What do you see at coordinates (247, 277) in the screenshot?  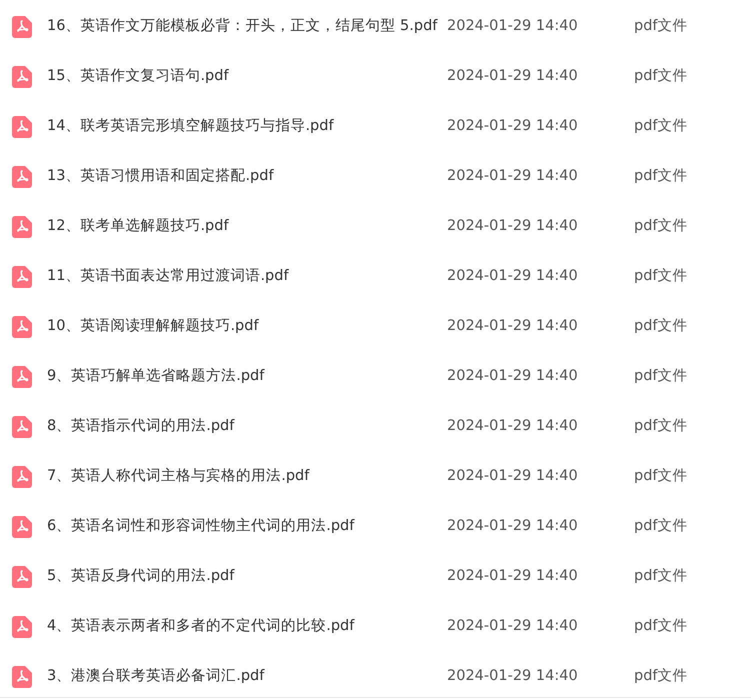 I see `file-name: 11、英语书面表达常用过渡词语.pdf` at bounding box center [247, 277].